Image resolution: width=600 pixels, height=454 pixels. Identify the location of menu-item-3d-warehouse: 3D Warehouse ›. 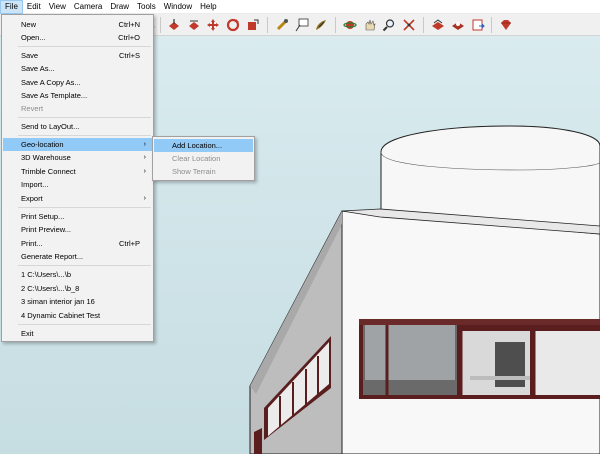
(77, 157).